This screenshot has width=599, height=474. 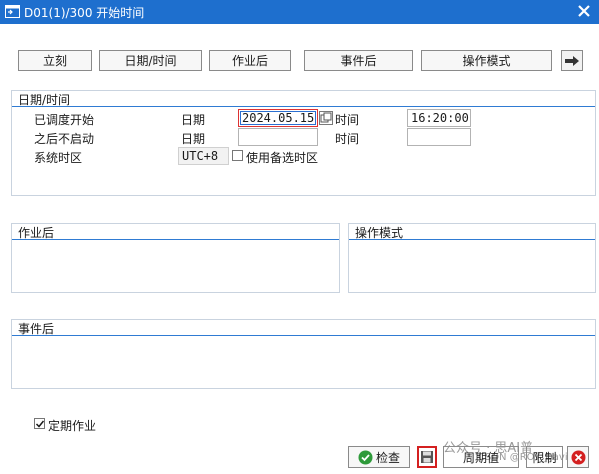 I want to click on value-help-icon, so click(x=326, y=117).